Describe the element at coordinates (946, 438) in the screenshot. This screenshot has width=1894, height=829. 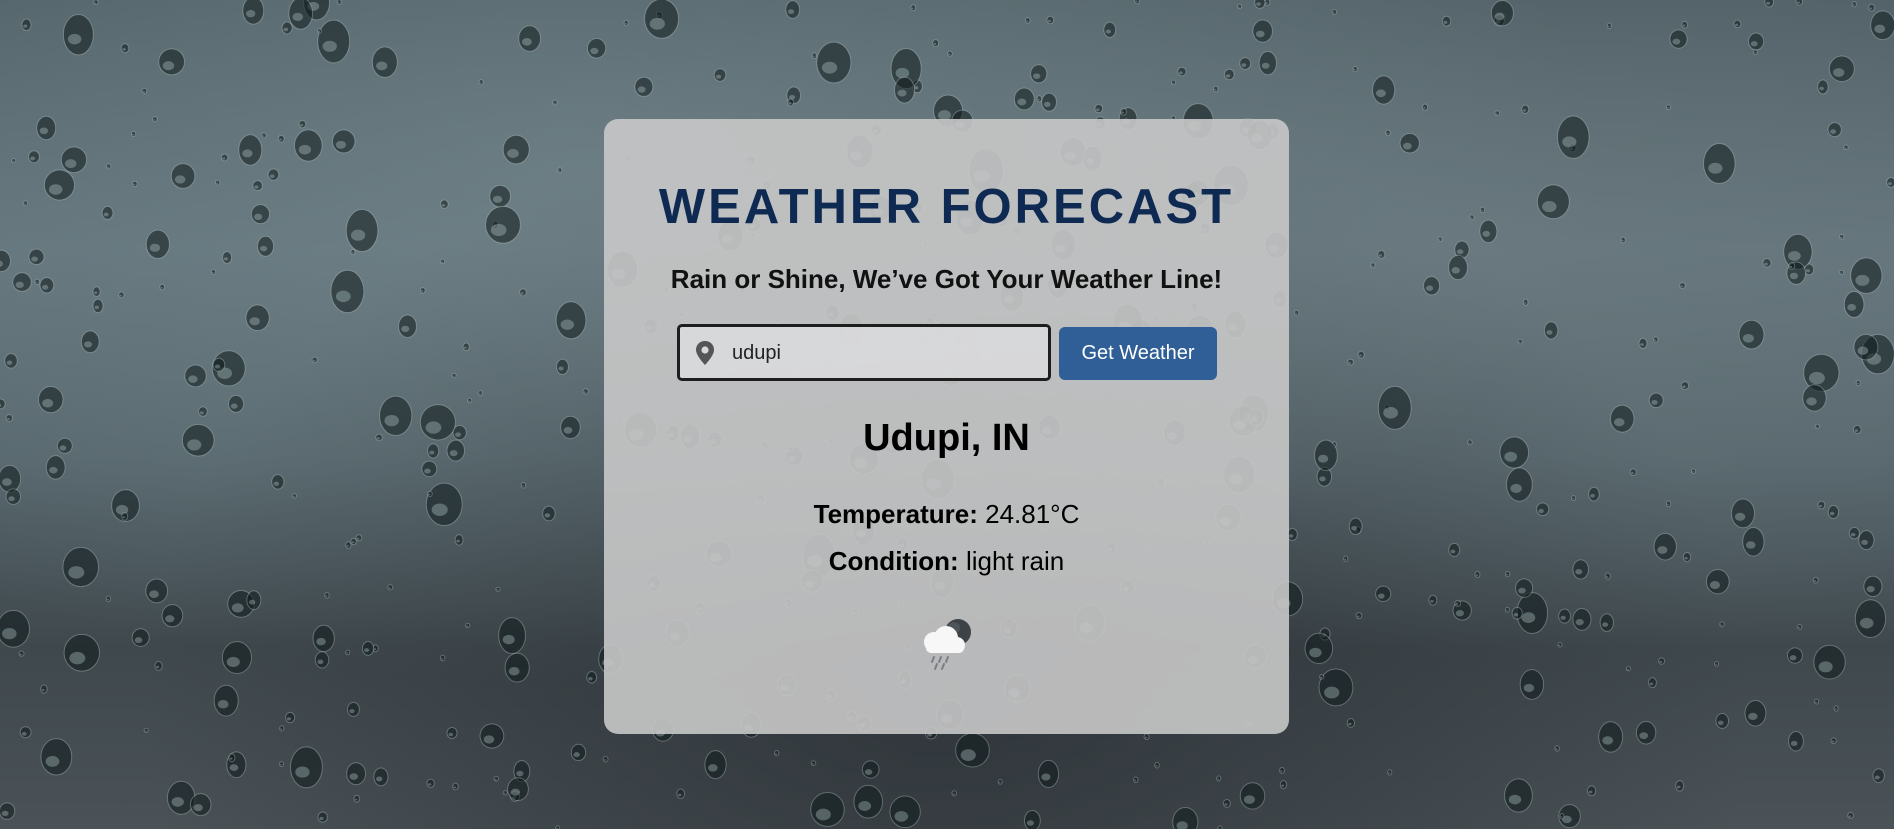
I see `city-name: Udupi, IN` at that location.